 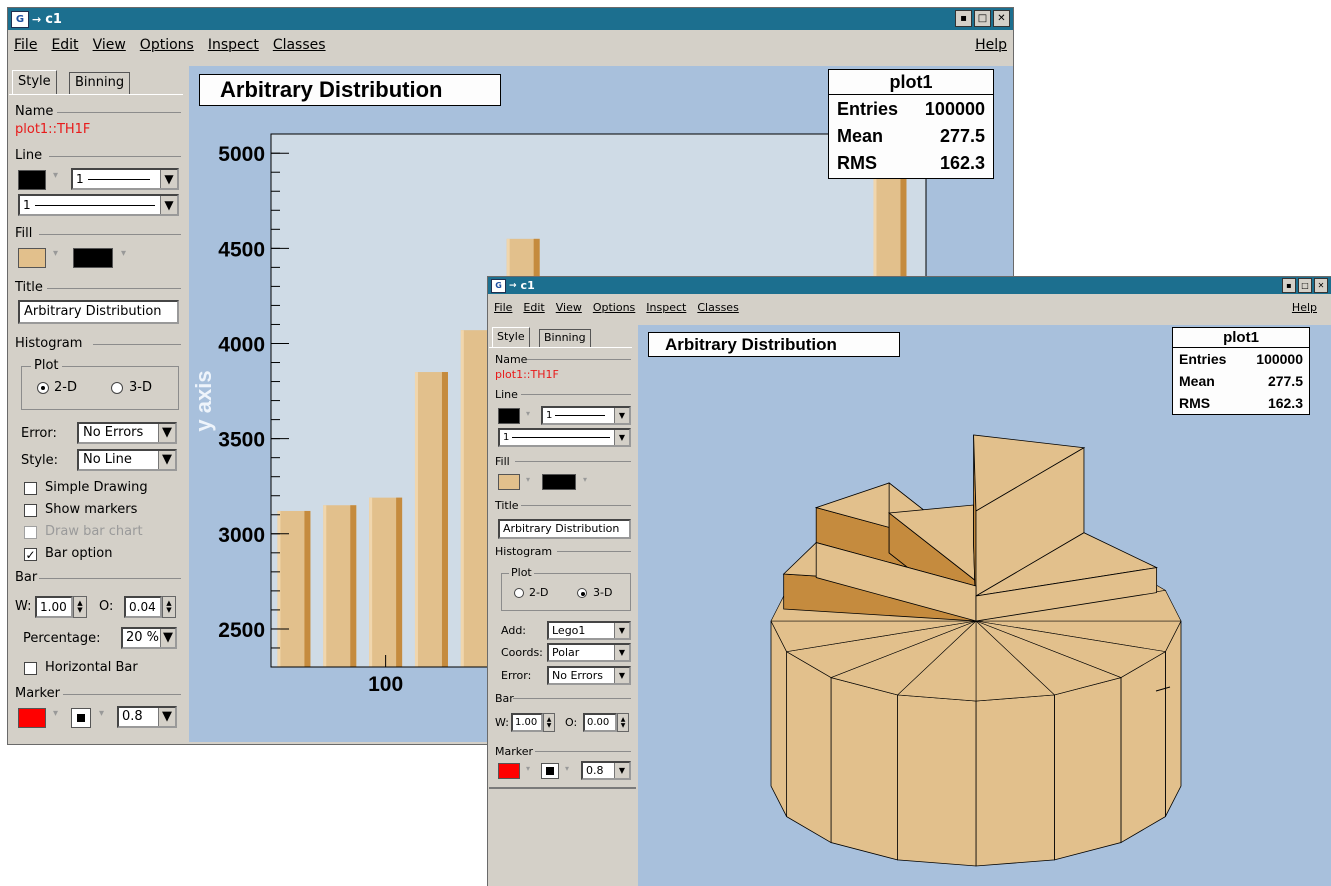 I want to click on simple-drawing-checkbox, so click(x=30, y=488).